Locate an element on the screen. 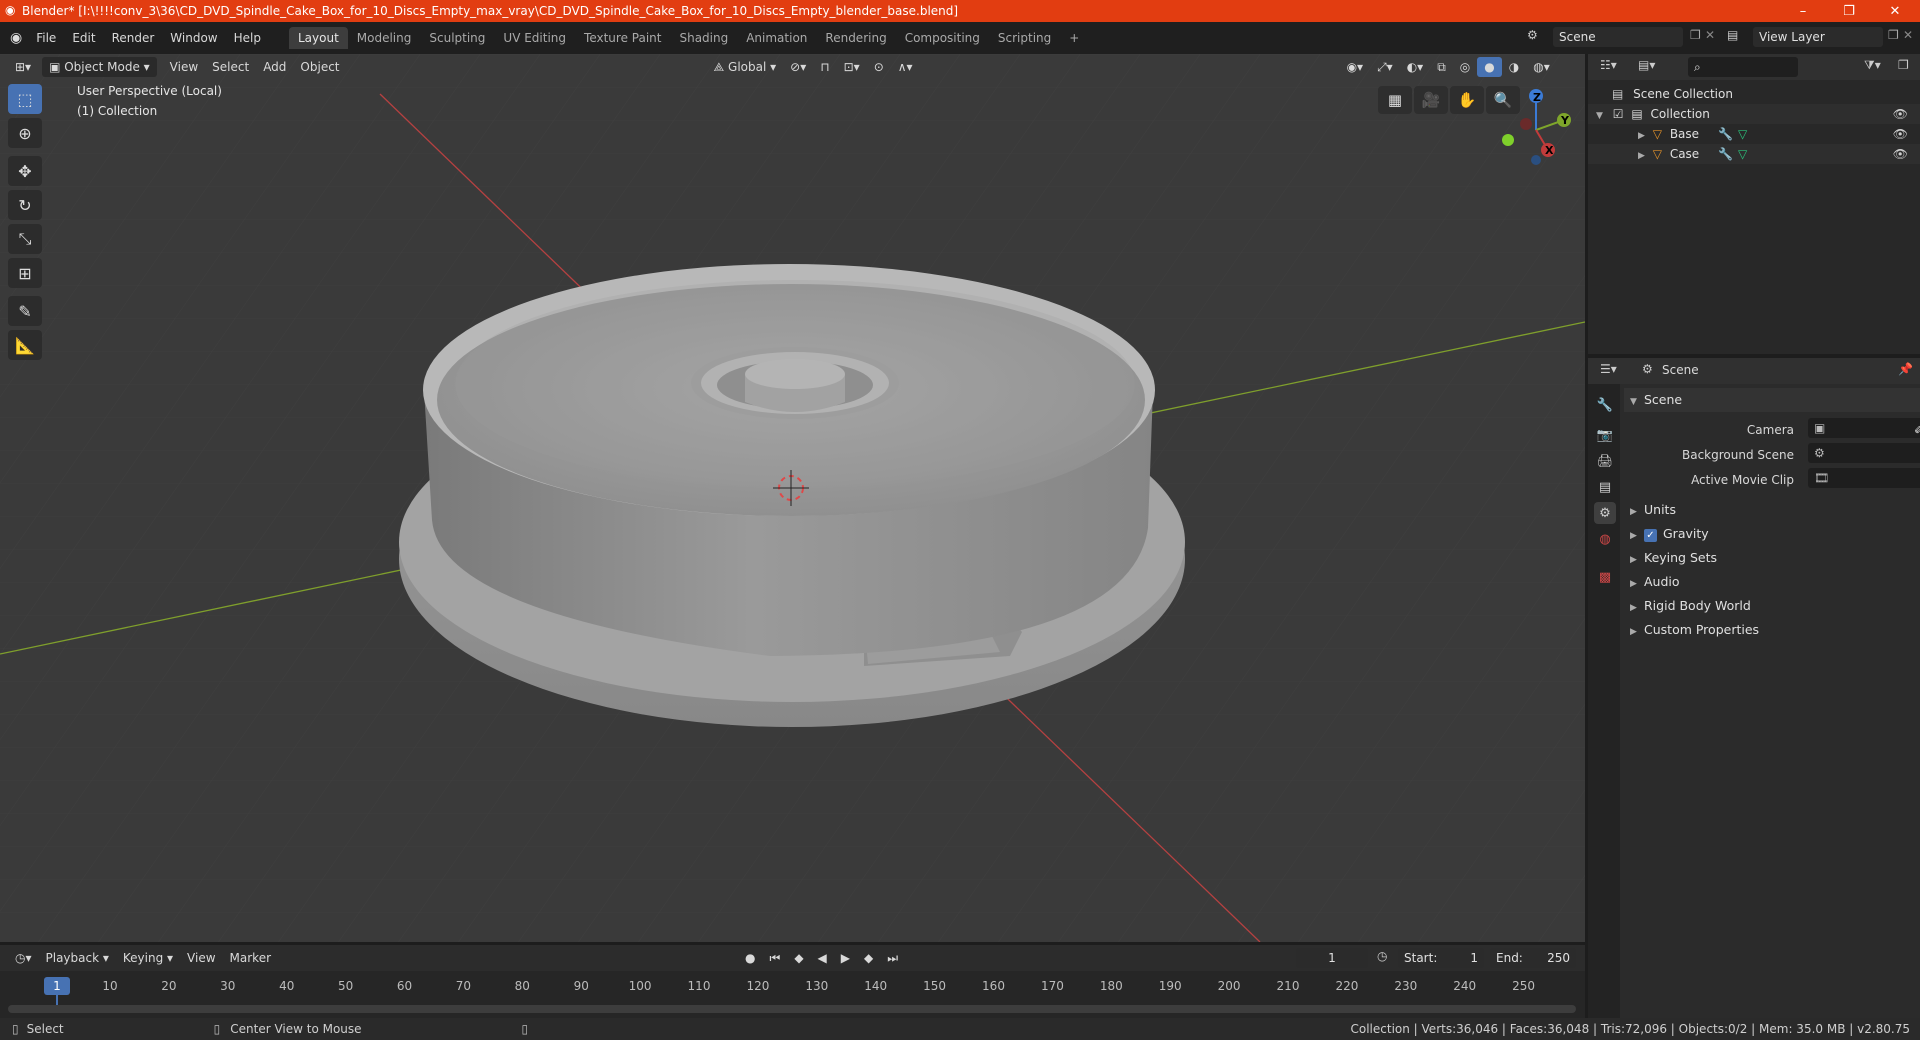 The image size is (1920, 1040). editor-type-icon: ⊞▾ is located at coordinates (23, 67).